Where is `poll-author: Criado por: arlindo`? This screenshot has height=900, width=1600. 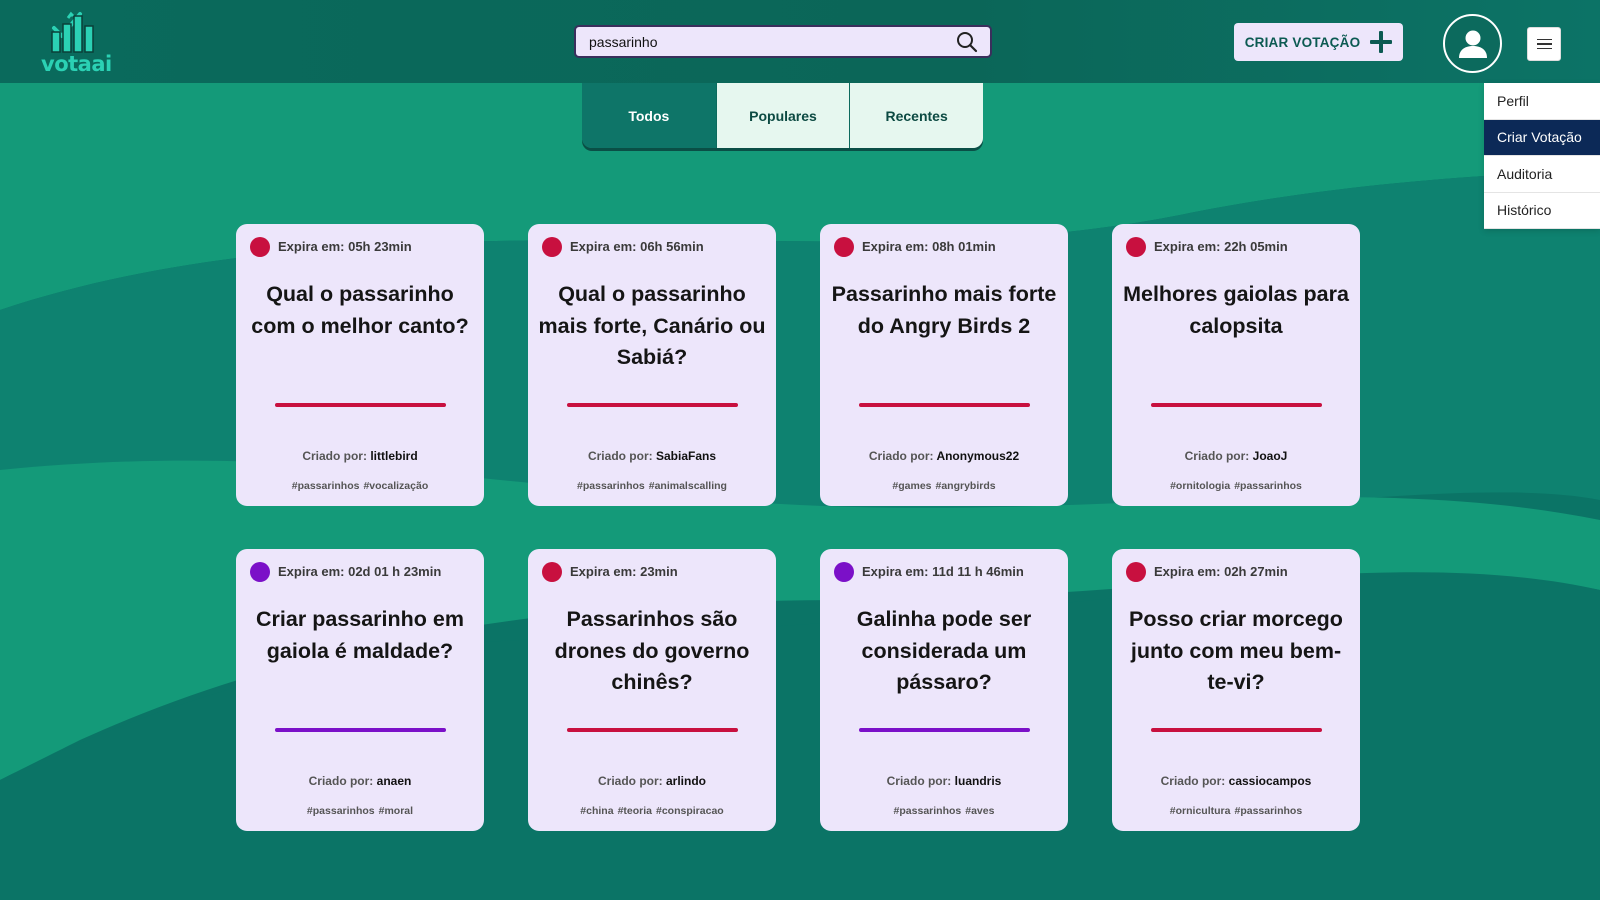 poll-author: Criado por: arlindo is located at coordinates (652, 781).